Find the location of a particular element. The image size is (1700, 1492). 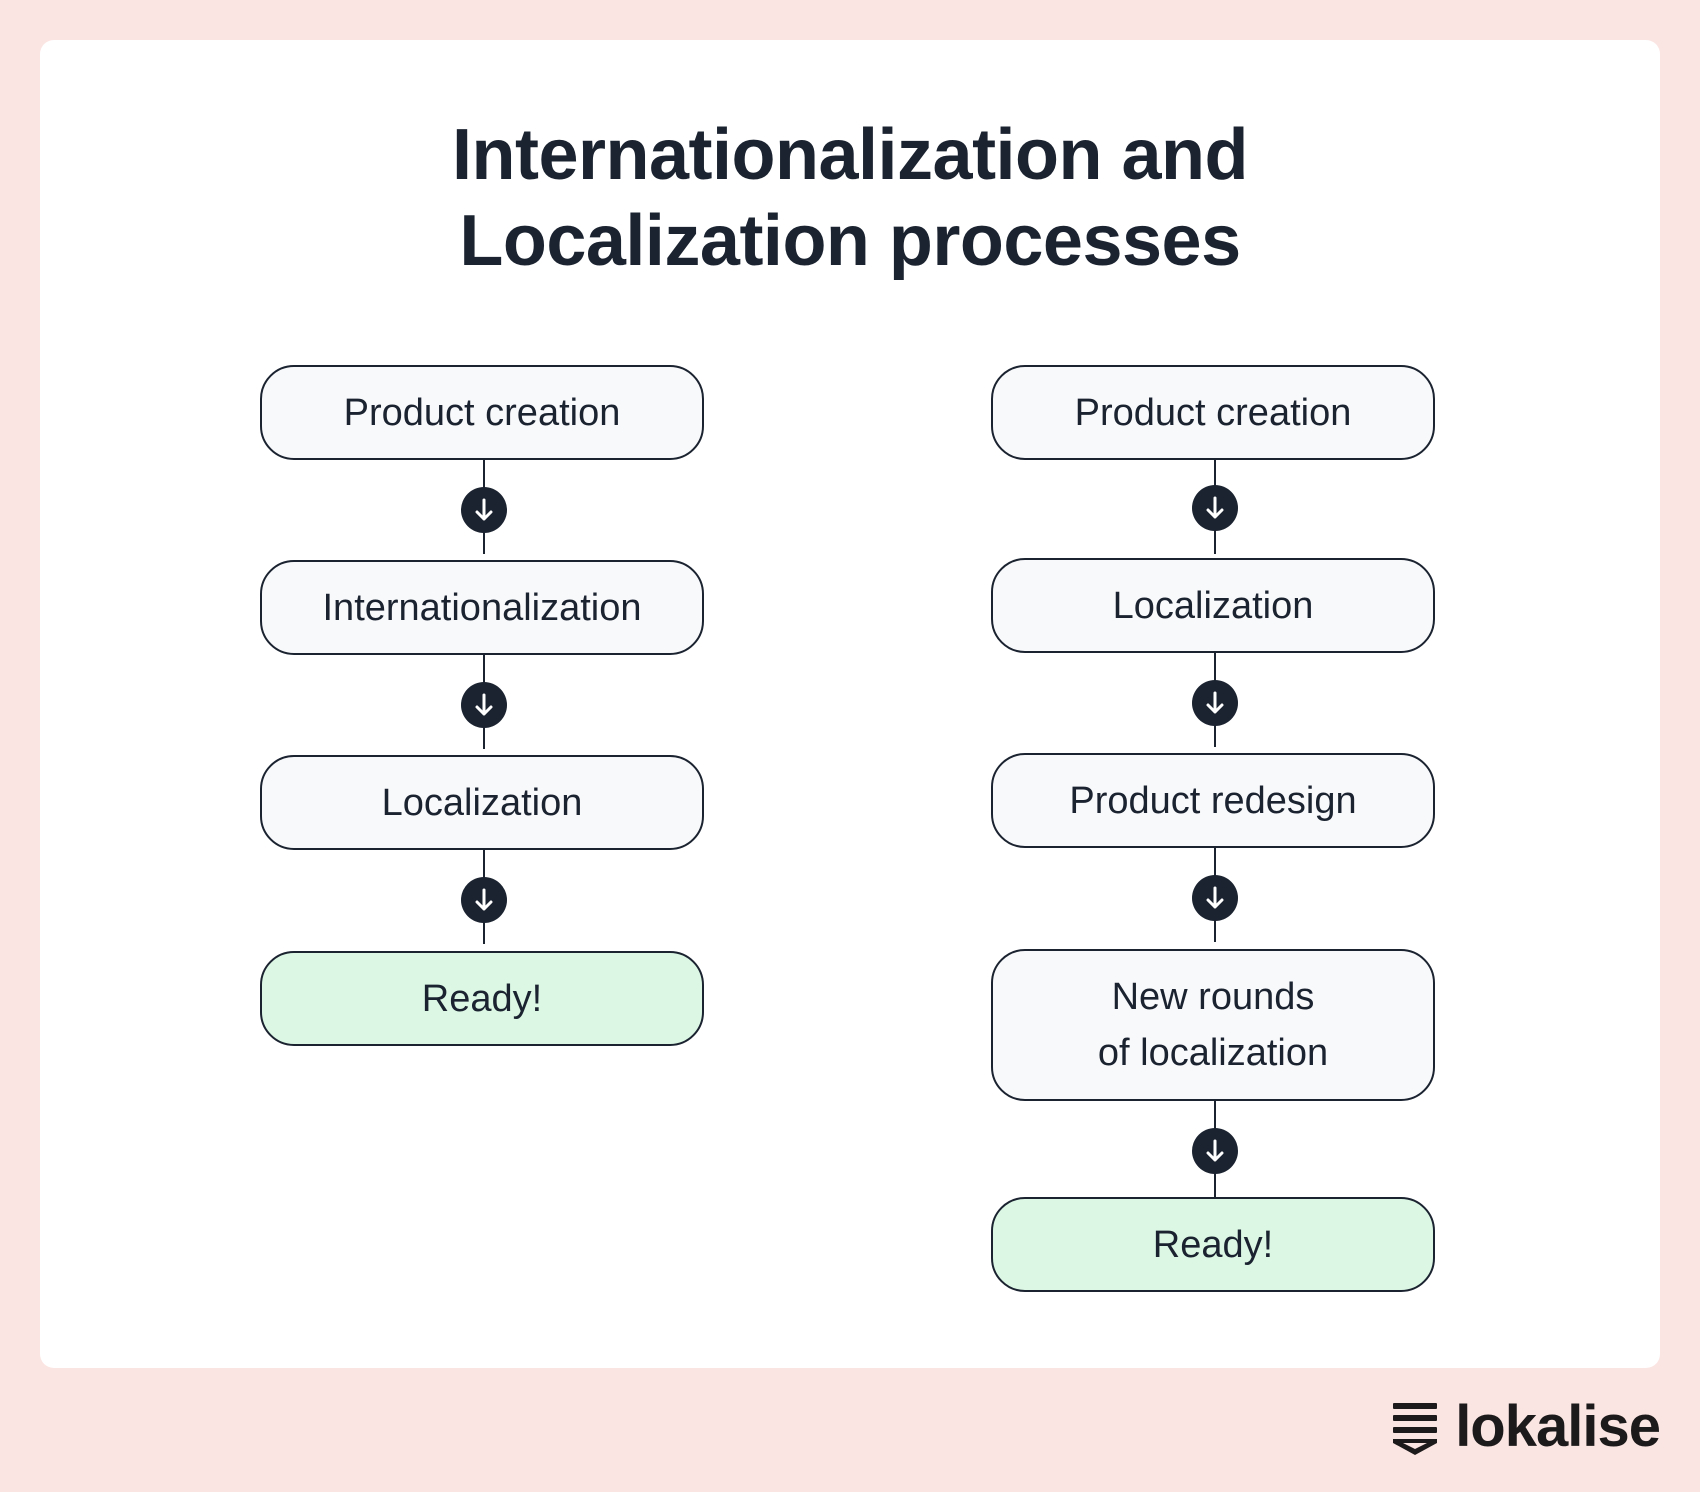

flow-step-product-redesign: Product redesign is located at coordinates (1213, 800).